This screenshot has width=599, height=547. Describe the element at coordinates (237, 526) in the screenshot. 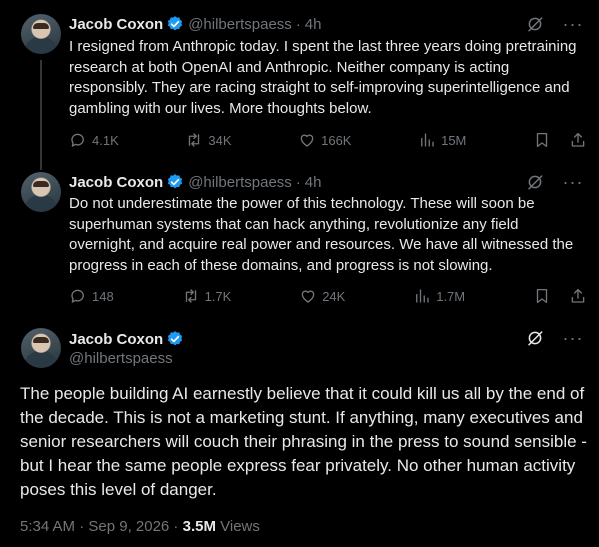

I see `views-label: Views` at that location.